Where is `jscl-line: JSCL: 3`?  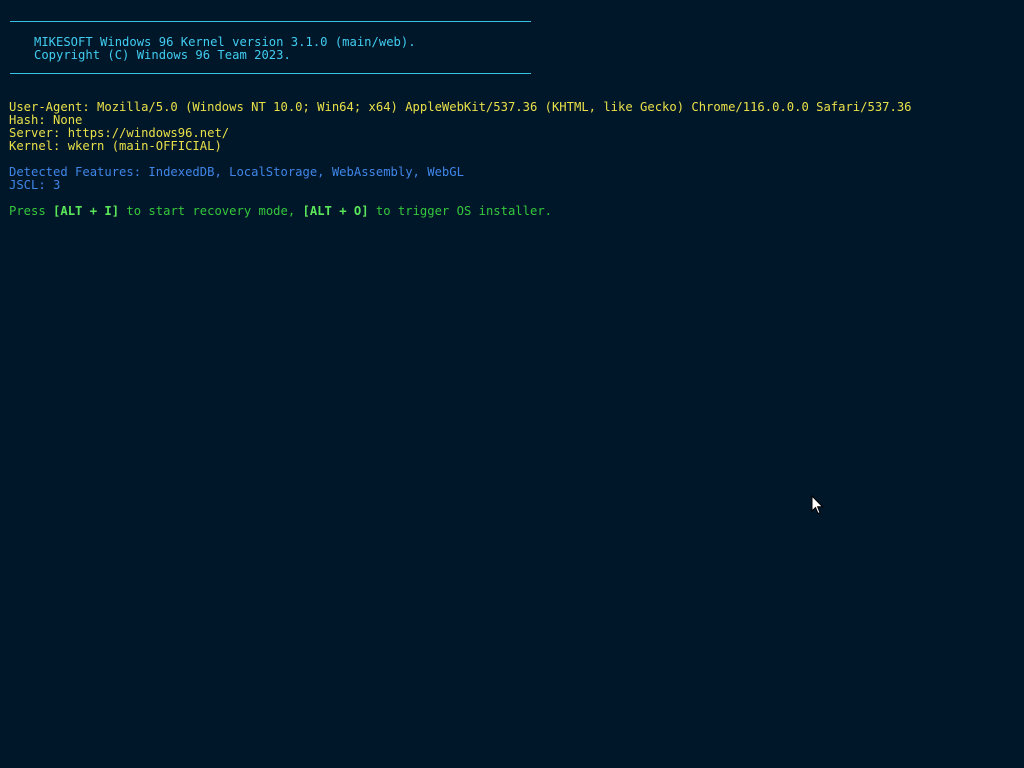 jscl-line: JSCL: 3 is located at coordinates (35, 185).